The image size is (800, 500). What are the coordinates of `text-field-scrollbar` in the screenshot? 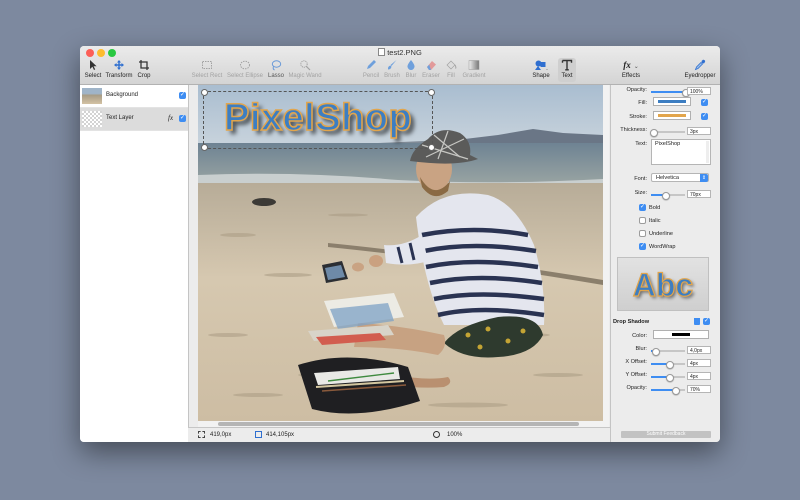 It's located at (707, 152).